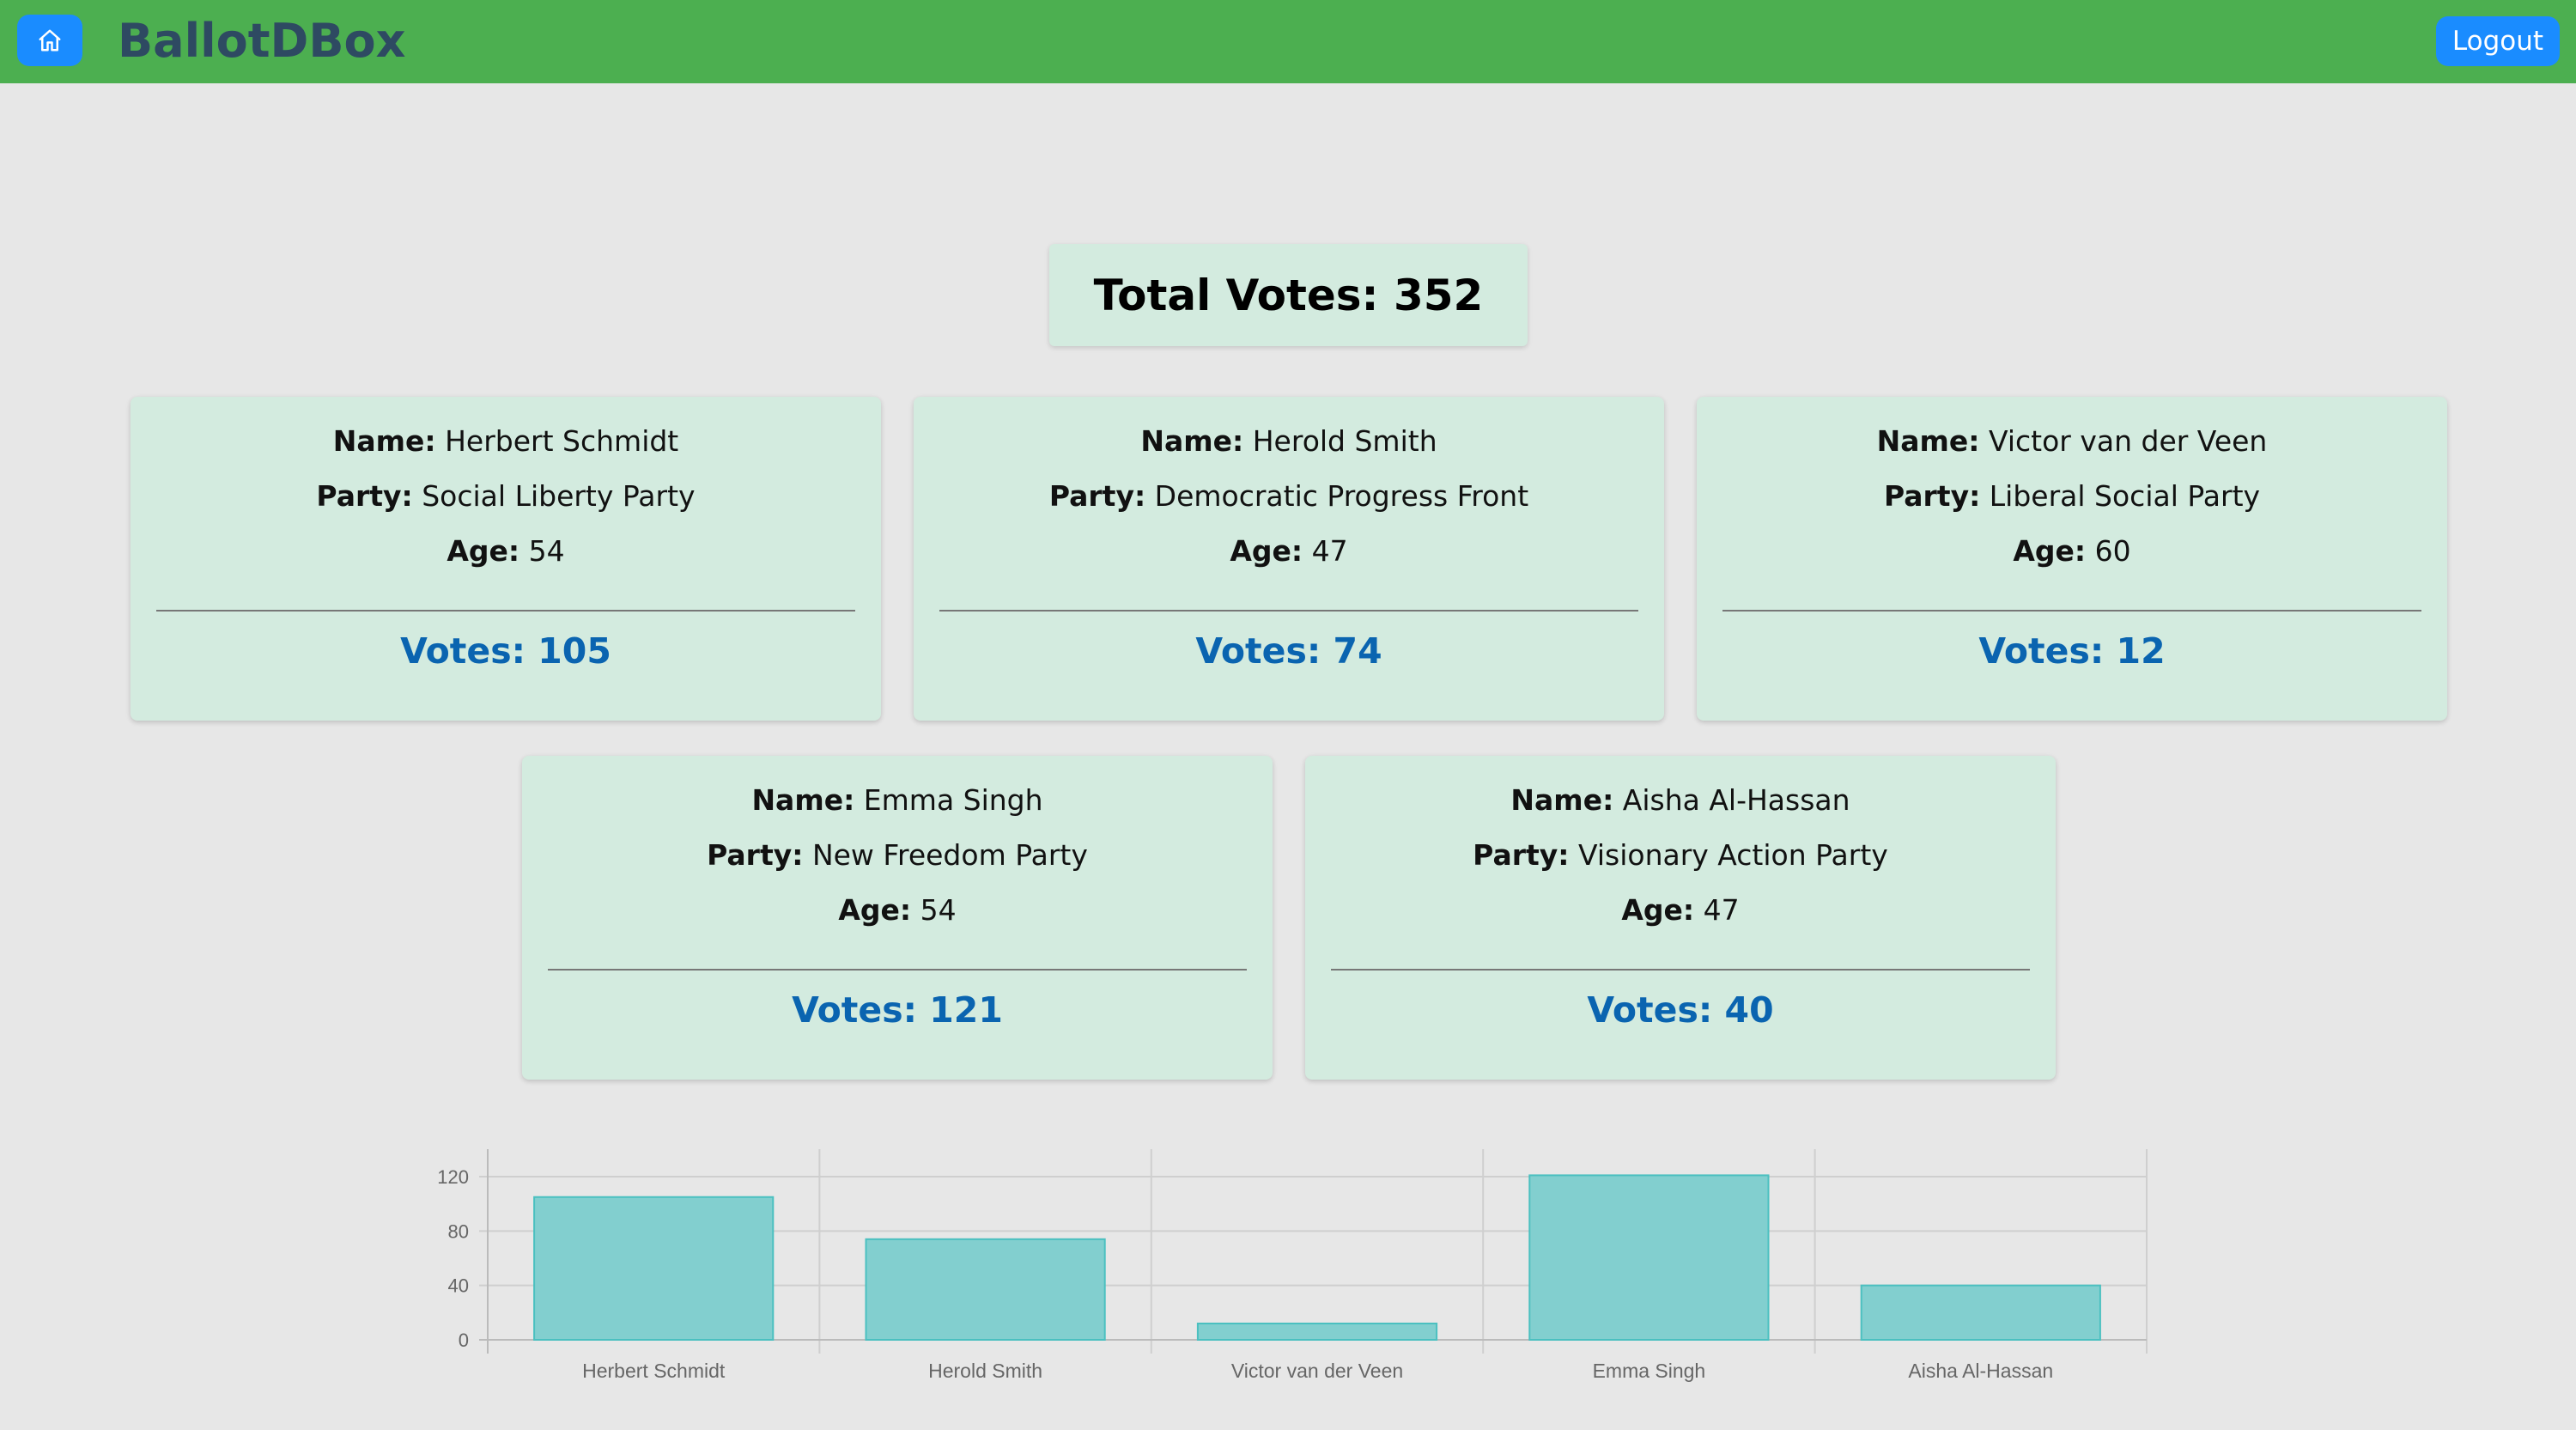 The image size is (2576, 1430). Describe the element at coordinates (459, 1231) in the screenshot. I see `y-tick-label: 80` at that location.